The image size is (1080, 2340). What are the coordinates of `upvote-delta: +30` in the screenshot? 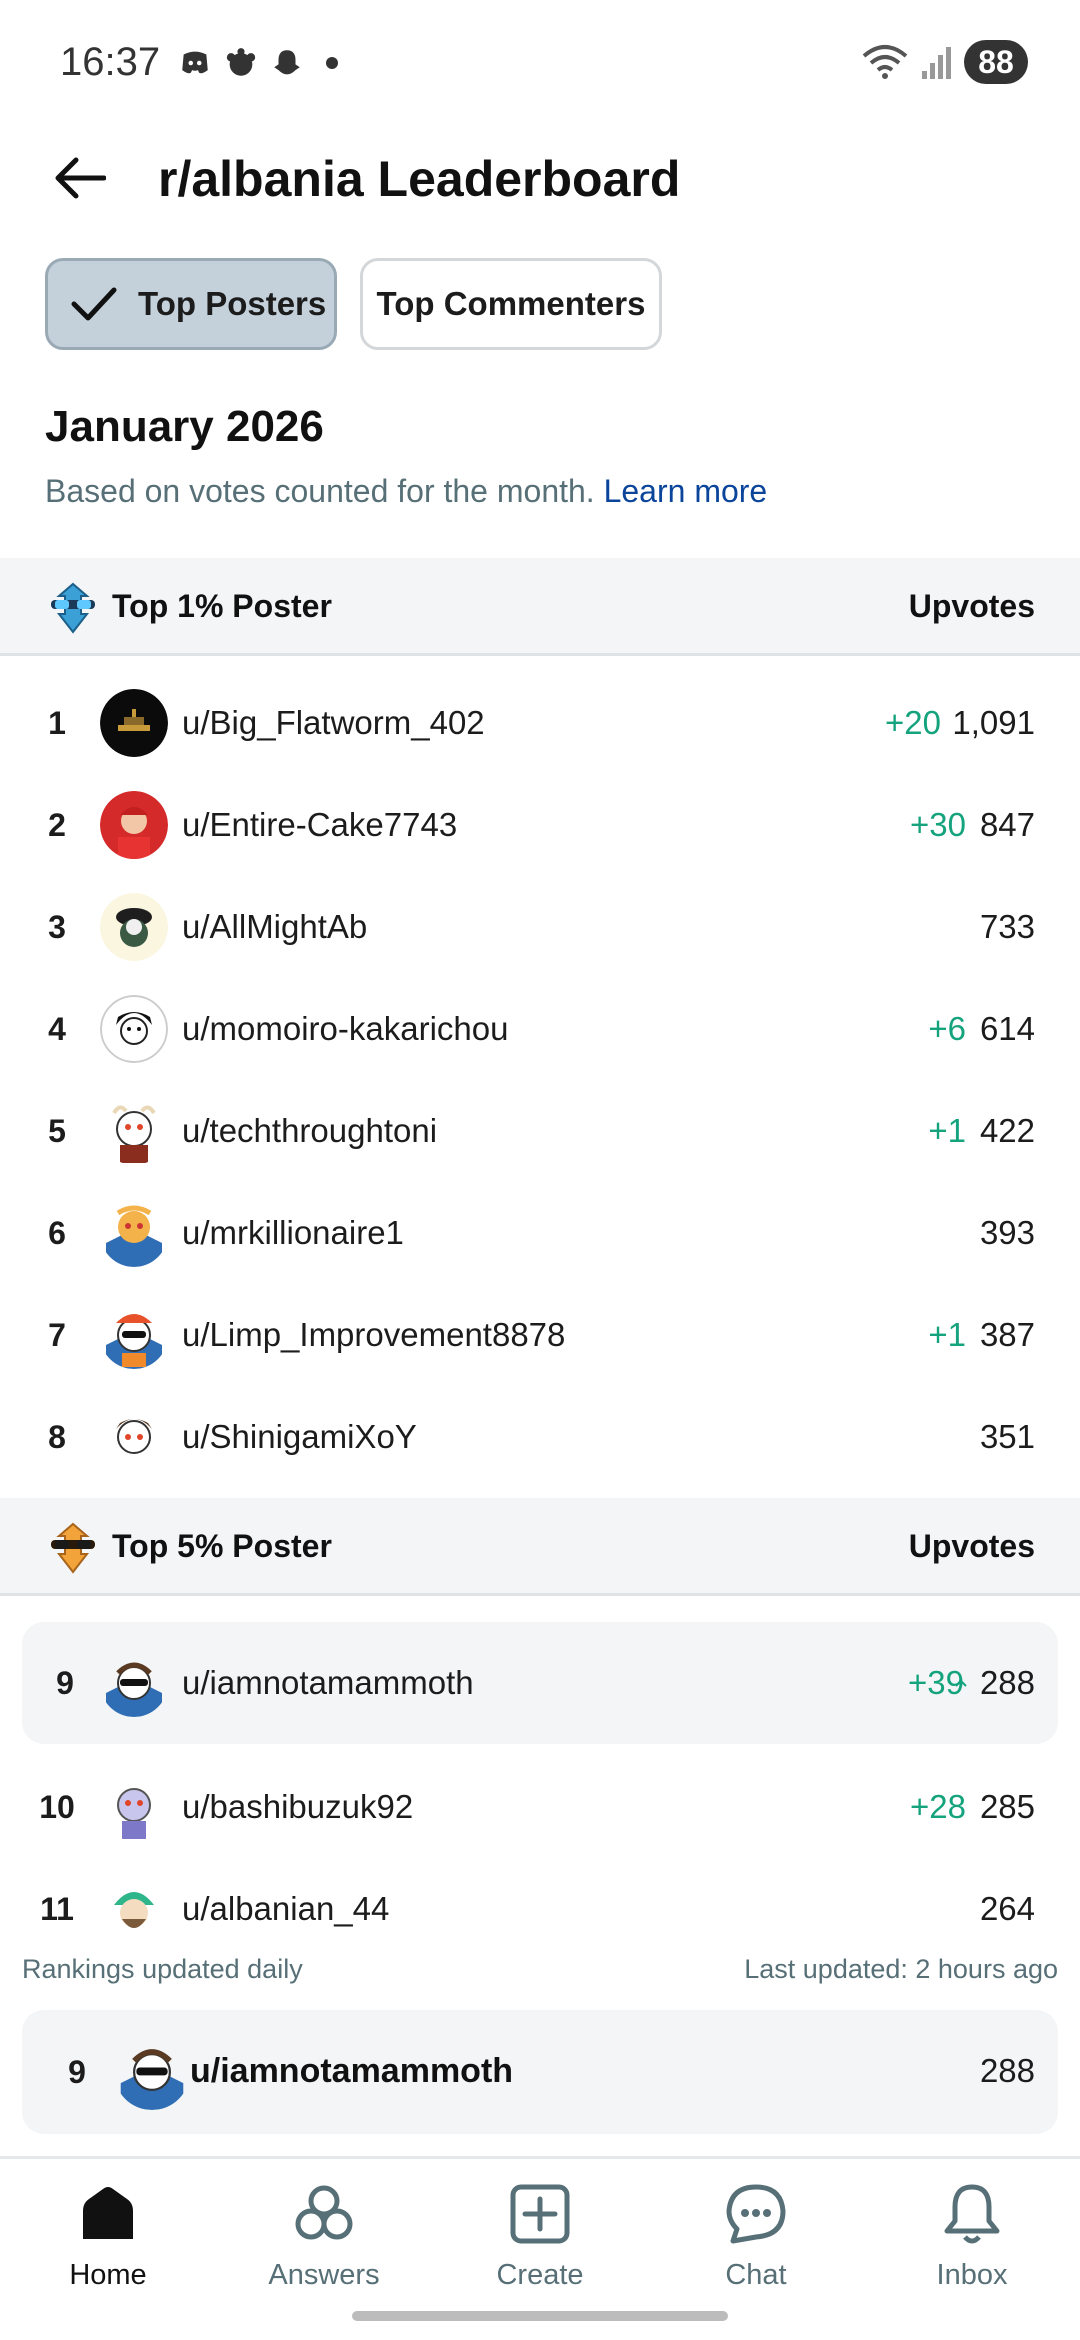 It's located at (938, 824).